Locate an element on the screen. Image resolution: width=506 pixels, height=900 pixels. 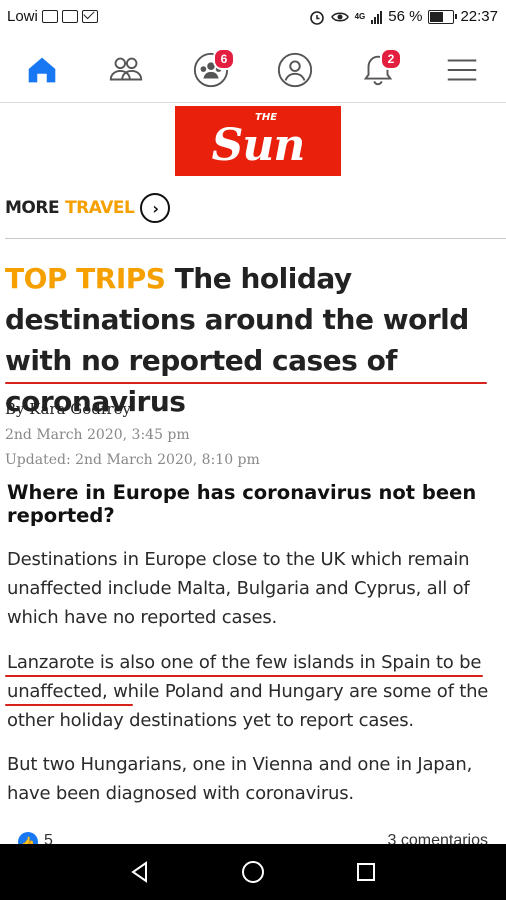
back-button is located at coordinates (140, 872).